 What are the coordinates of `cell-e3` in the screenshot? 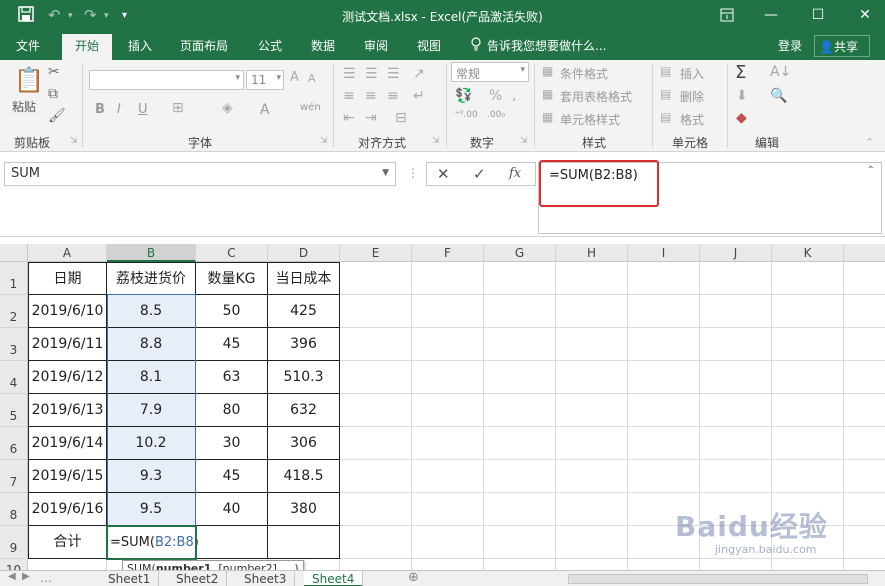 It's located at (376, 344).